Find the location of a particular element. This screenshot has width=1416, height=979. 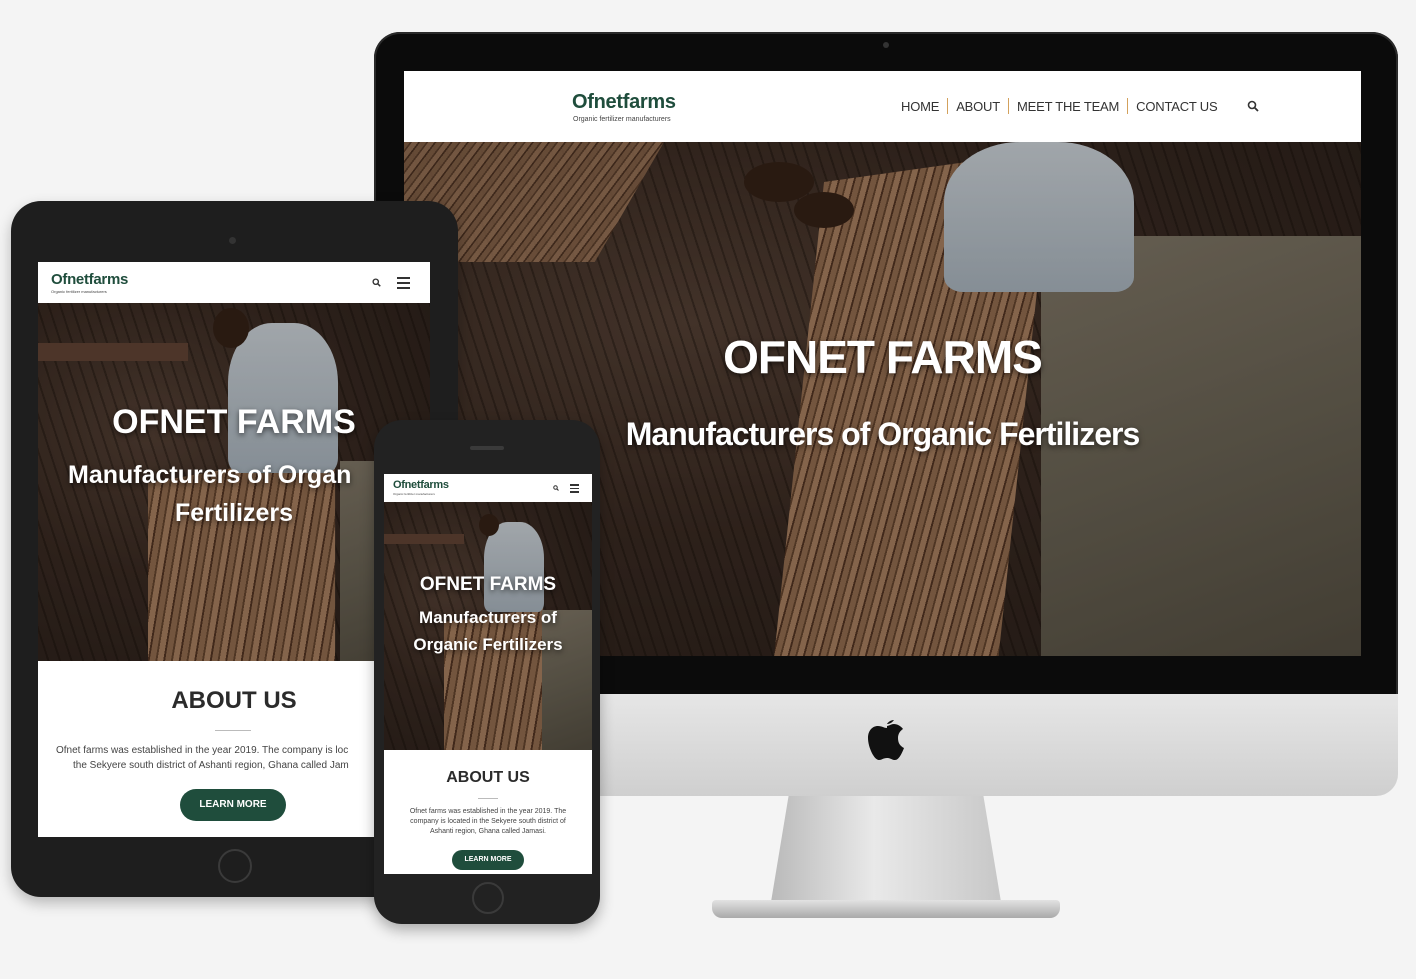

monitor-camera is located at coordinates (886, 45).